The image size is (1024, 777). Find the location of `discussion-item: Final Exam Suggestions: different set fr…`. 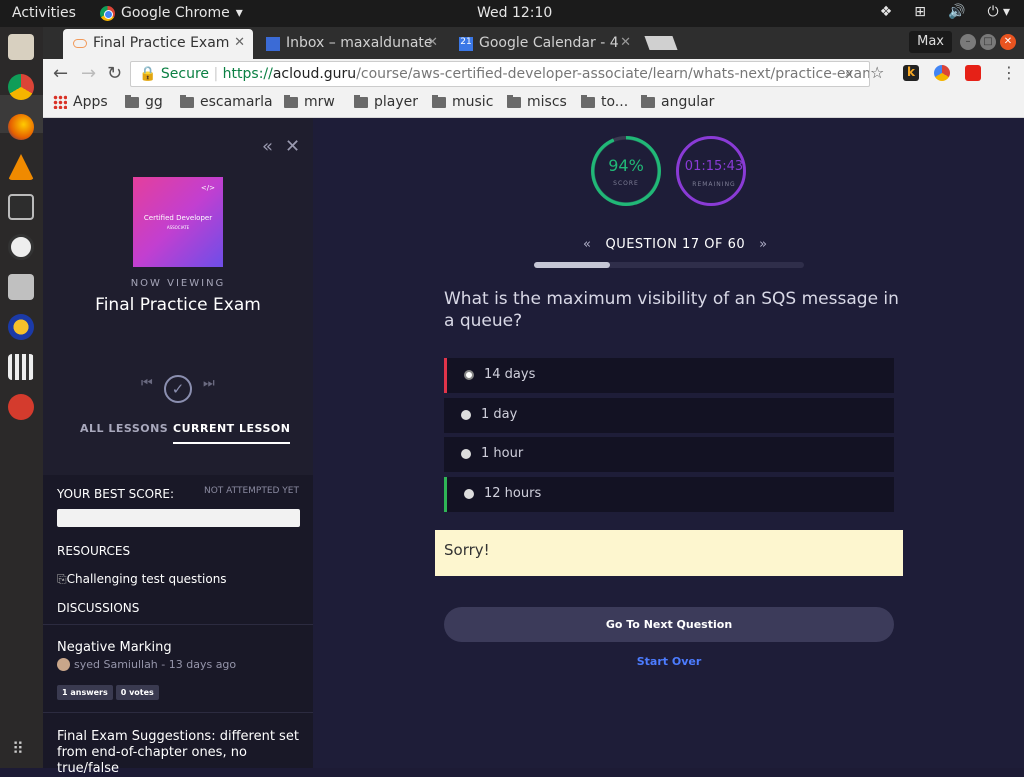

discussion-item: Final Exam Suggestions: different set fr… is located at coordinates (178, 753).